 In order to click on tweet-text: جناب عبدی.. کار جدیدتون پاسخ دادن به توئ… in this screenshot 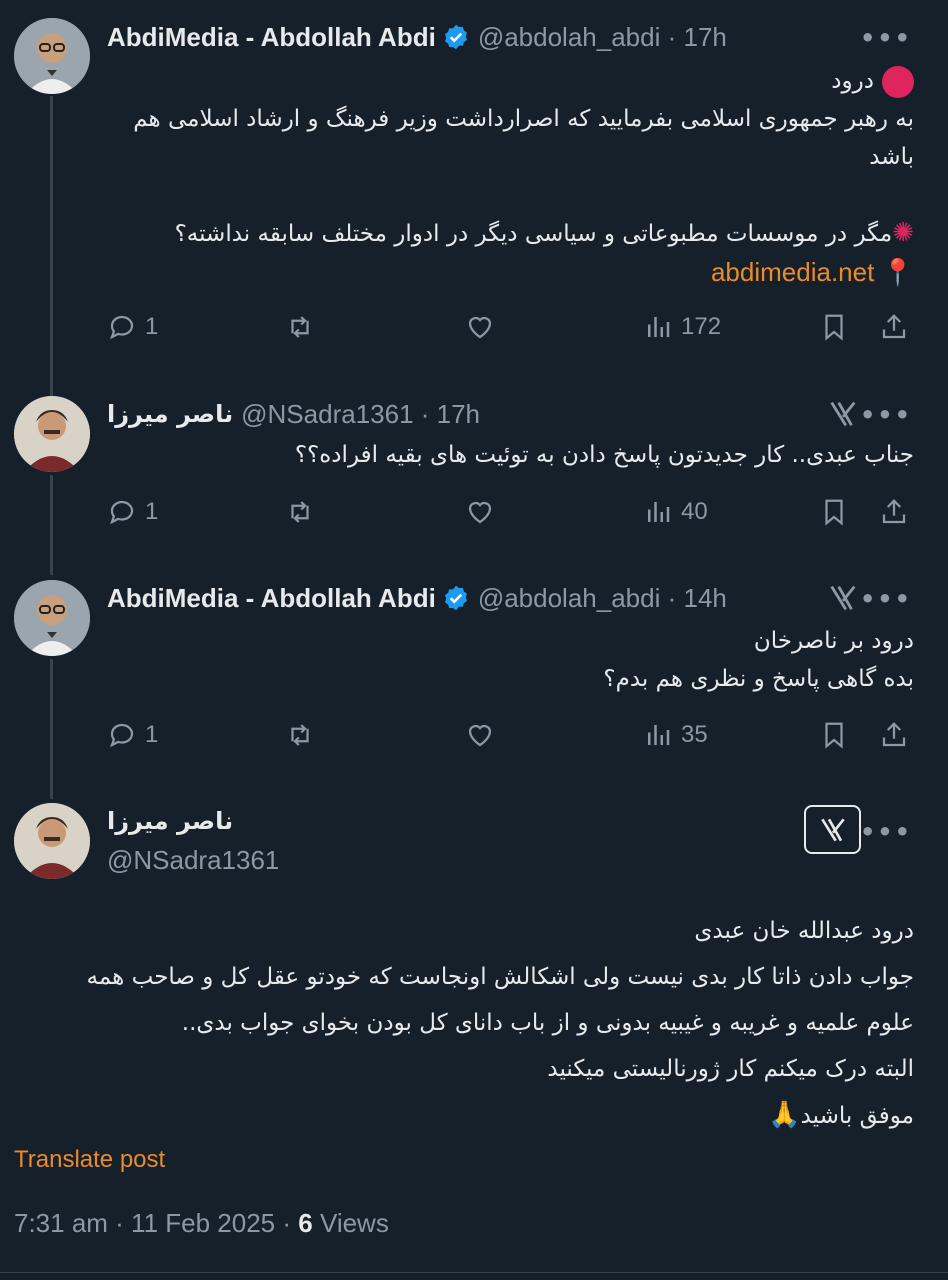, I will do `click(510, 455)`.